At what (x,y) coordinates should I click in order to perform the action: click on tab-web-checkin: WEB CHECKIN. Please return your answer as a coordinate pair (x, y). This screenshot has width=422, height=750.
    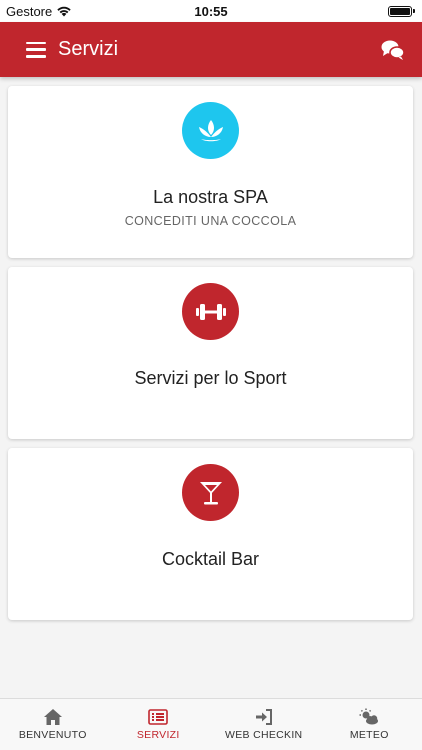
    Looking at the image, I should click on (264, 724).